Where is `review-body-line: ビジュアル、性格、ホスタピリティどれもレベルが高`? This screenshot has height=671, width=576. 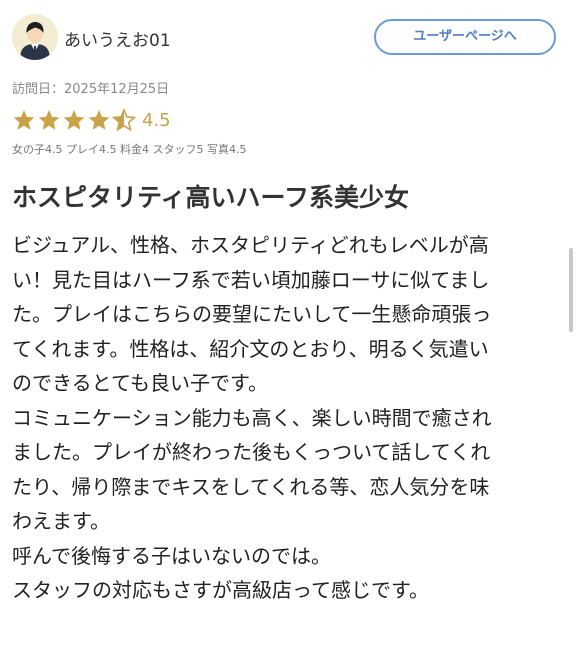 review-body-line: ビジュアル、性格、ホスタピリティどれもレベルが高 is located at coordinates (250, 245).